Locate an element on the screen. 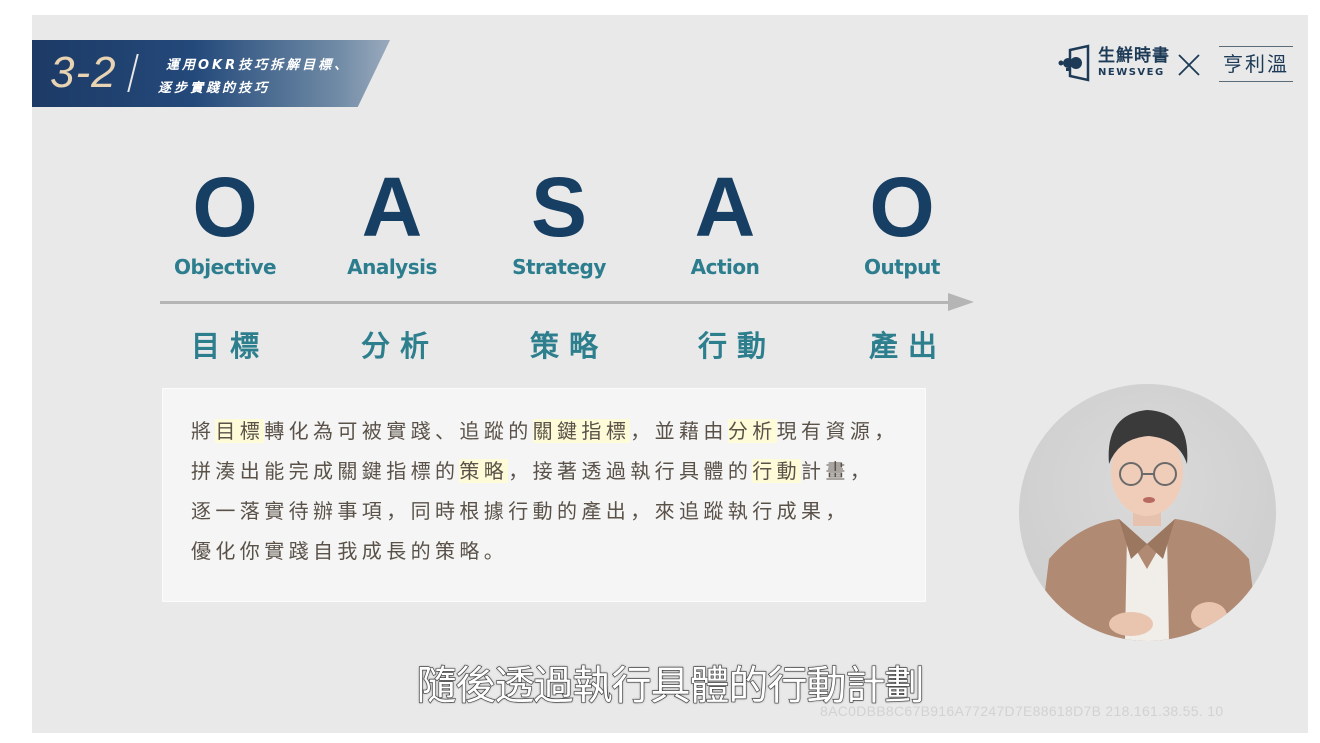 This screenshot has height=743, width=1320. section-banner: 3-2 運用OKR技巧拆解目標、 逐步實踐的技巧 is located at coordinates (211, 73).